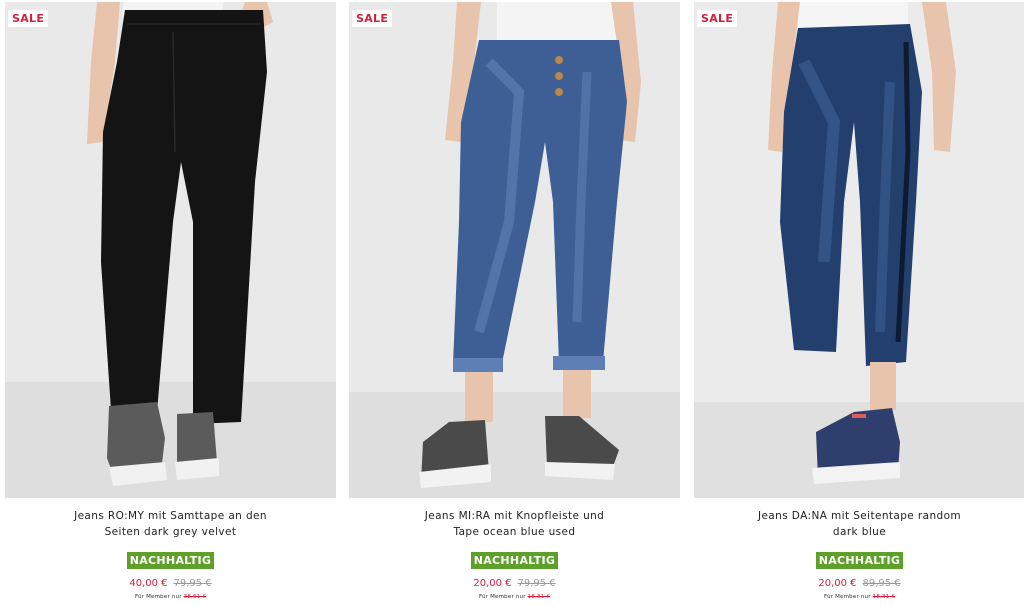  What do you see at coordinates (859, 532) in the screenshot?
I see `product-title-line2: dark blue` at bounding box center [859, 532].